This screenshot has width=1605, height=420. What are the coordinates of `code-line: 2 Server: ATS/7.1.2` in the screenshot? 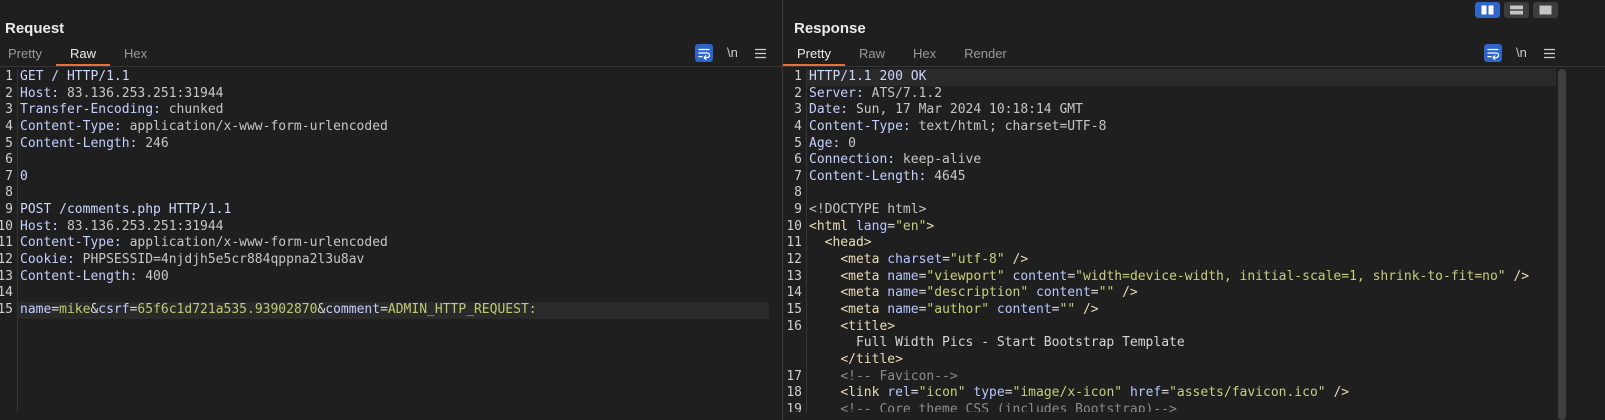 It's located at (1169, 94).